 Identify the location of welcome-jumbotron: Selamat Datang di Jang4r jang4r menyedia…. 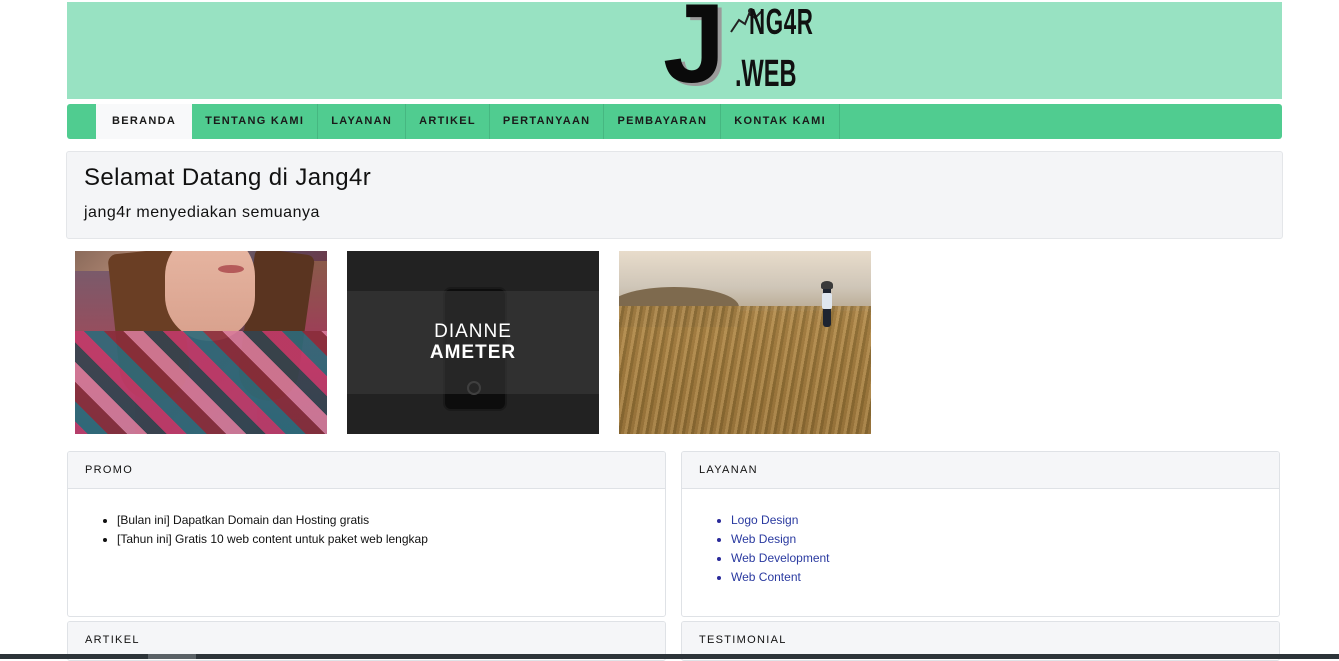
(674, 195).